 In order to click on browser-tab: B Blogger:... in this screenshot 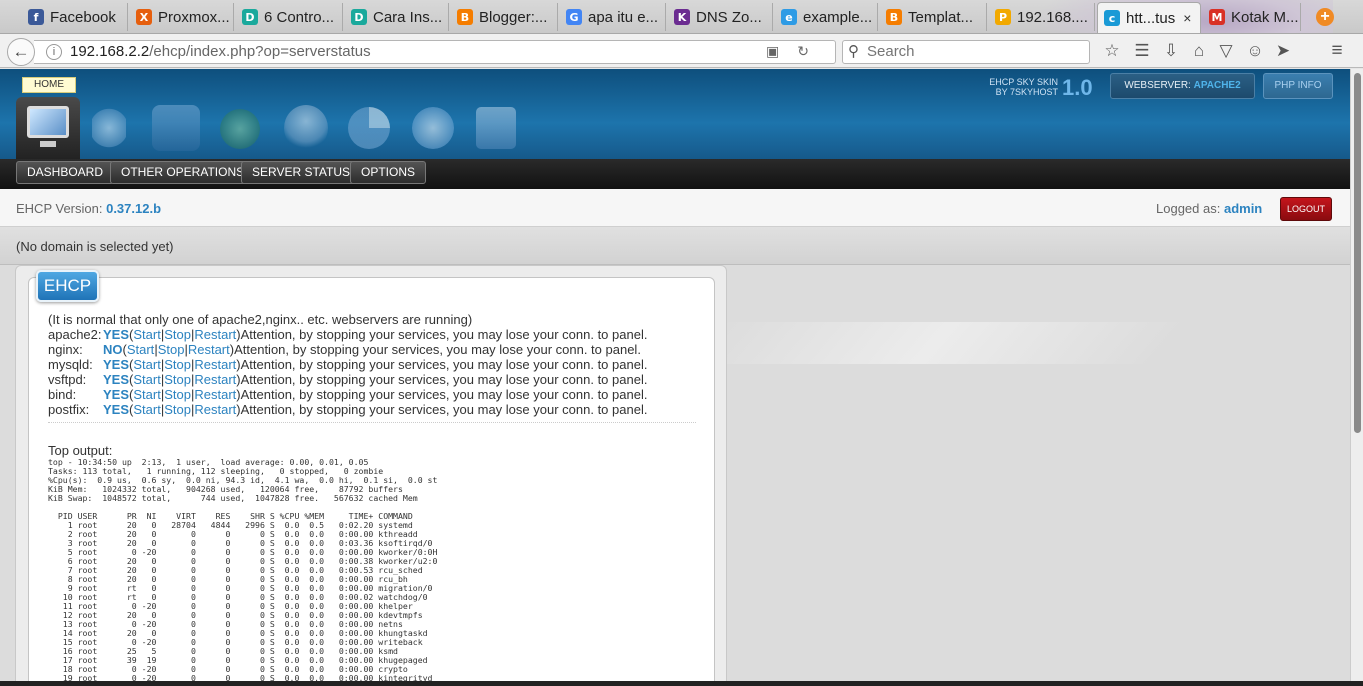, I will do `click(504, 17)`.